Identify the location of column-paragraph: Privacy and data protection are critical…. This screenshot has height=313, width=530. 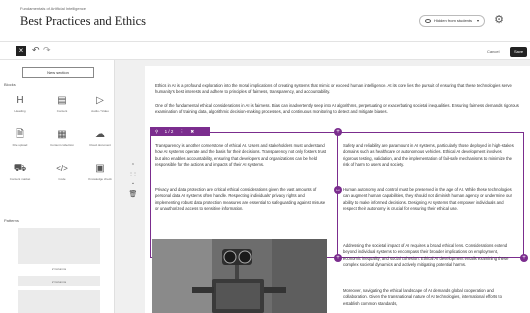
(242, 199).